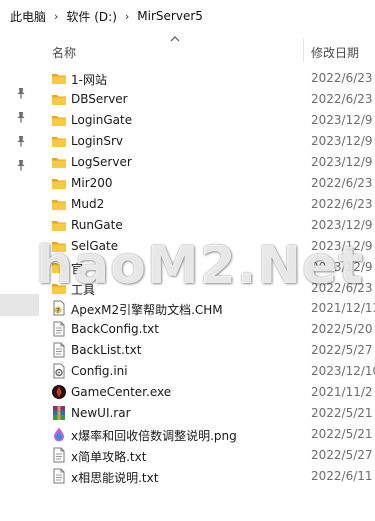 The width and height of the screenshot is (375, 521). What do you see at coordinates (154, 436) in the screenshot?
I see `file-name: x爆率和回收倍数调整说明.png` at bounding box center [154, 436].